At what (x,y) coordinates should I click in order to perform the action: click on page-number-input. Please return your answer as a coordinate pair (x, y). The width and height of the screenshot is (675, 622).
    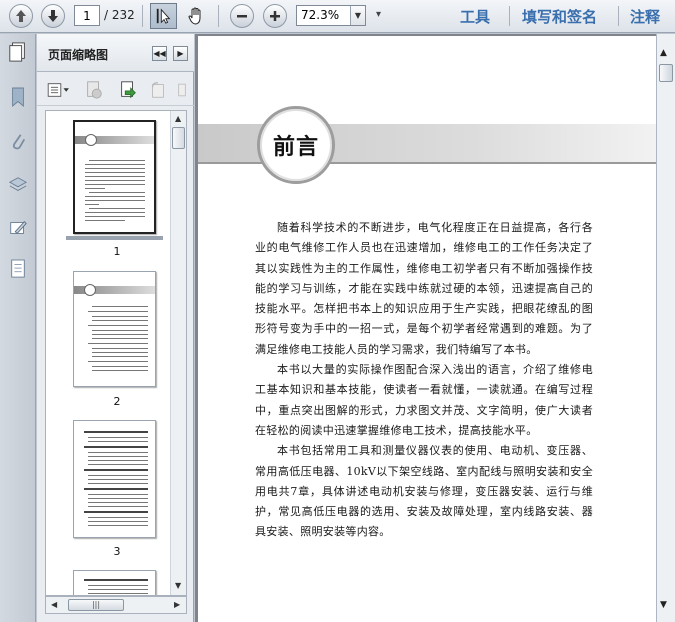
    Looking at the image, I should click on (87, 15).